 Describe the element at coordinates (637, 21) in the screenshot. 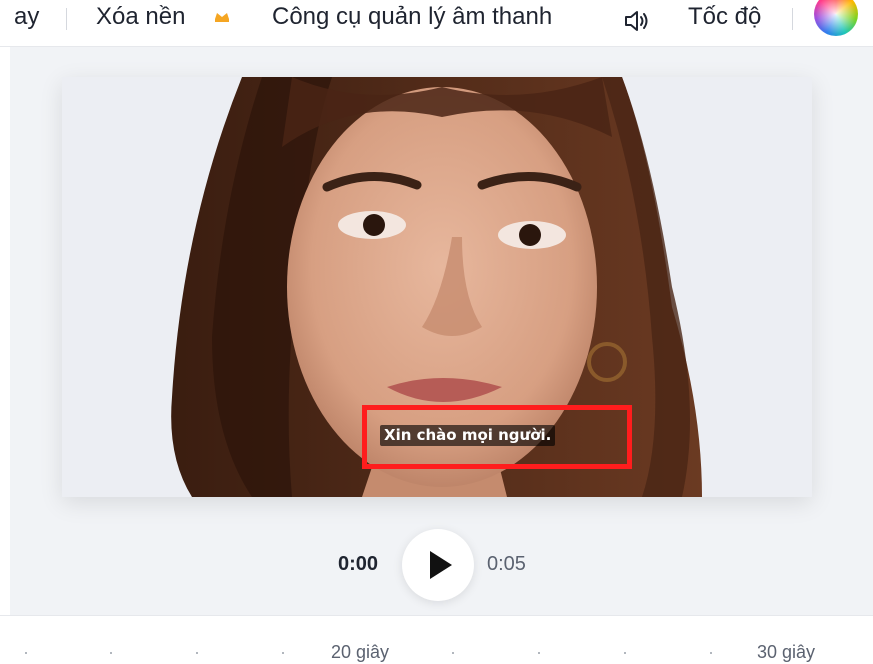

I see `speaker-voice-icon` at that location.